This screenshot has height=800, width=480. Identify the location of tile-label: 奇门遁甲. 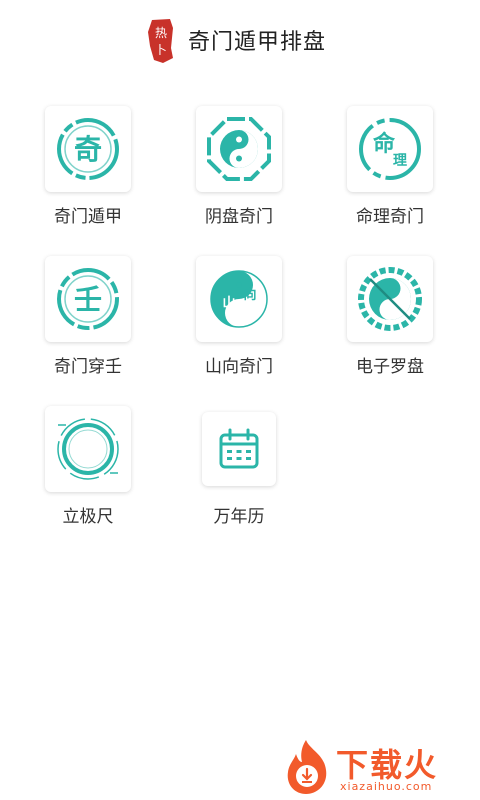
(88, 217).